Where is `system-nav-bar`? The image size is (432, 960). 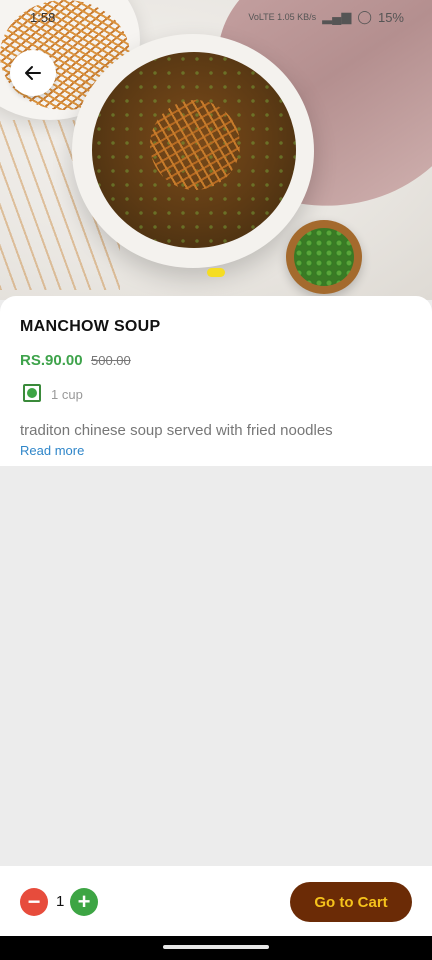 system-nav-bar is located at coordinates (216, 948).